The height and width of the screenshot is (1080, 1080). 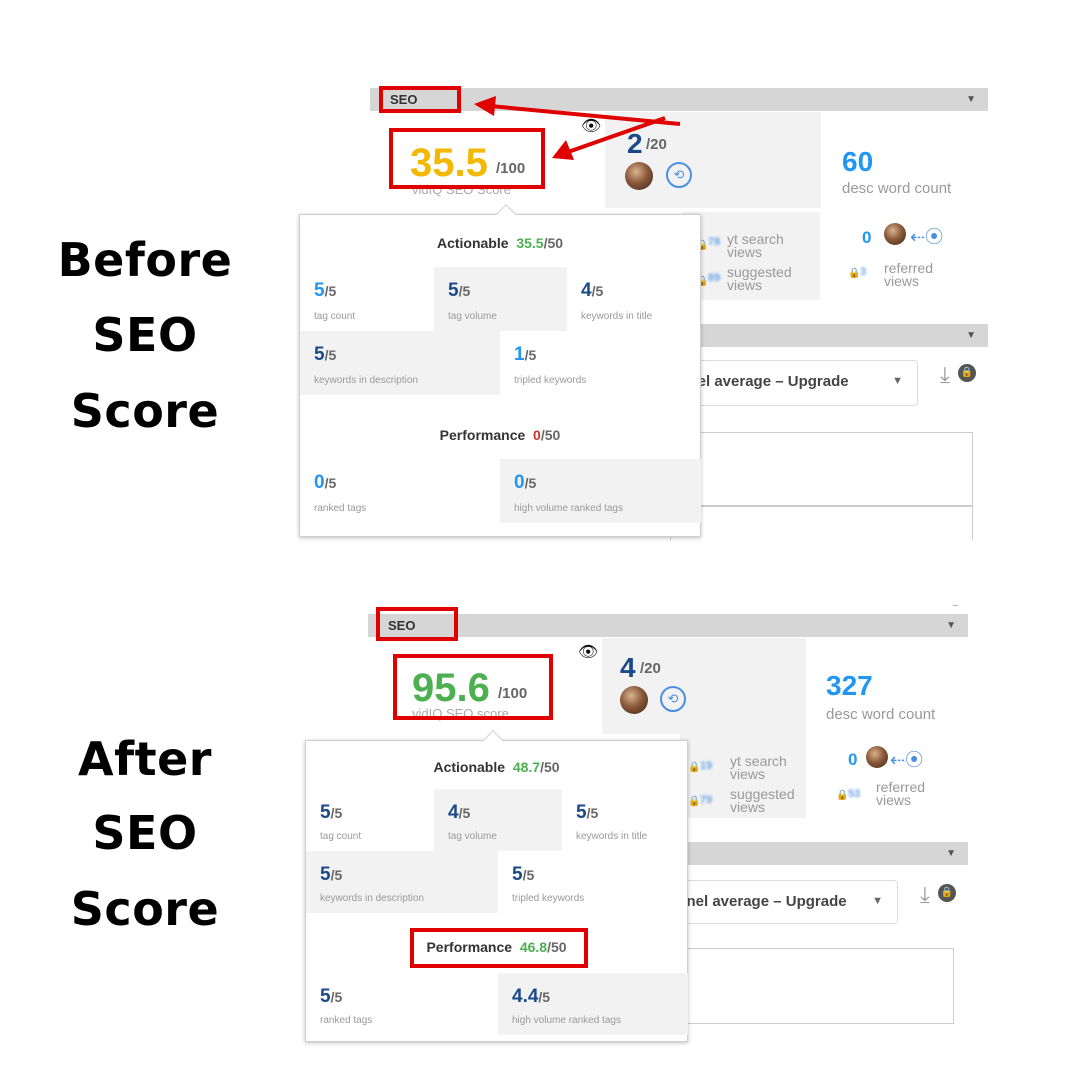 What do you see at coordinates (319, 482) in the screenshot?
I see `ranked-tags-value: 0` at bounding box center [319, 482].